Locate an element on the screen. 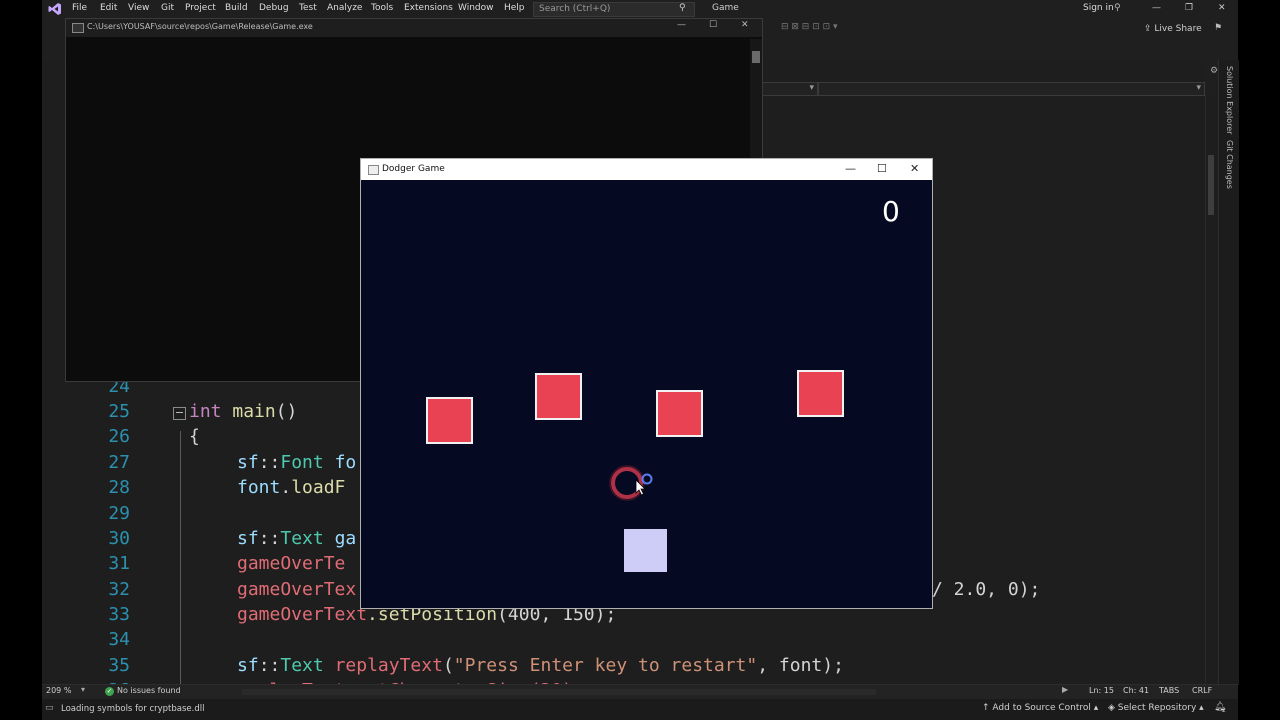  menu-debug: Debug is located at coordinates (274, 8).